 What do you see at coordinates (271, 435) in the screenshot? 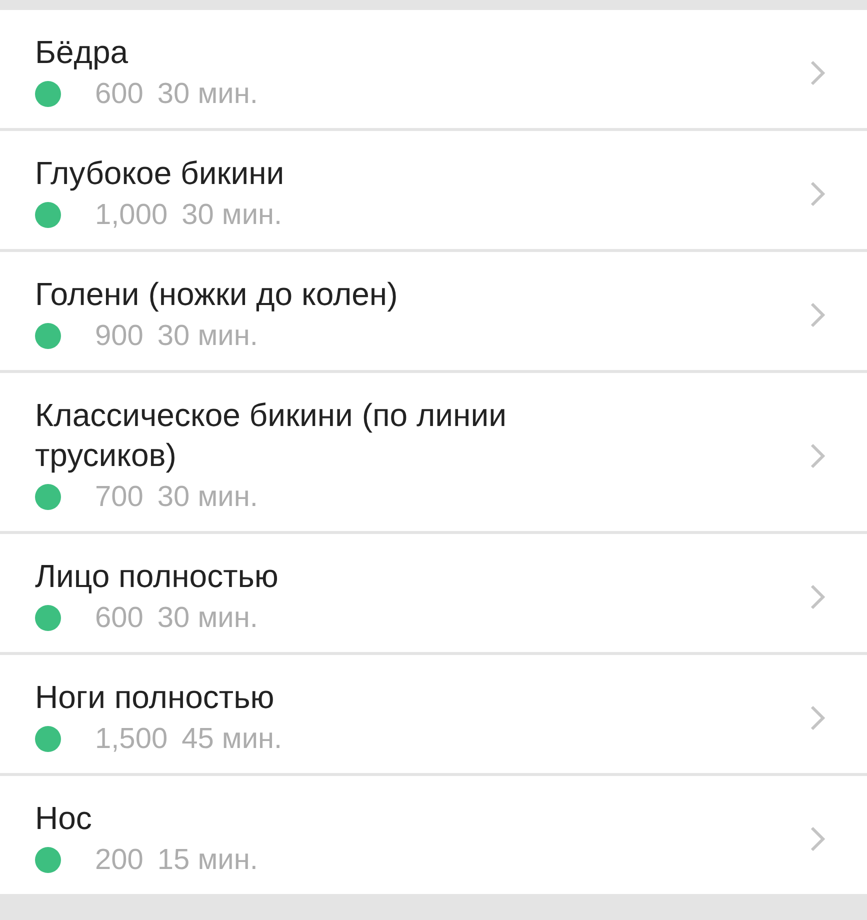
I see `service-name: Классическое бикини (по линии трусиков)` at bounding box center [271, 435].